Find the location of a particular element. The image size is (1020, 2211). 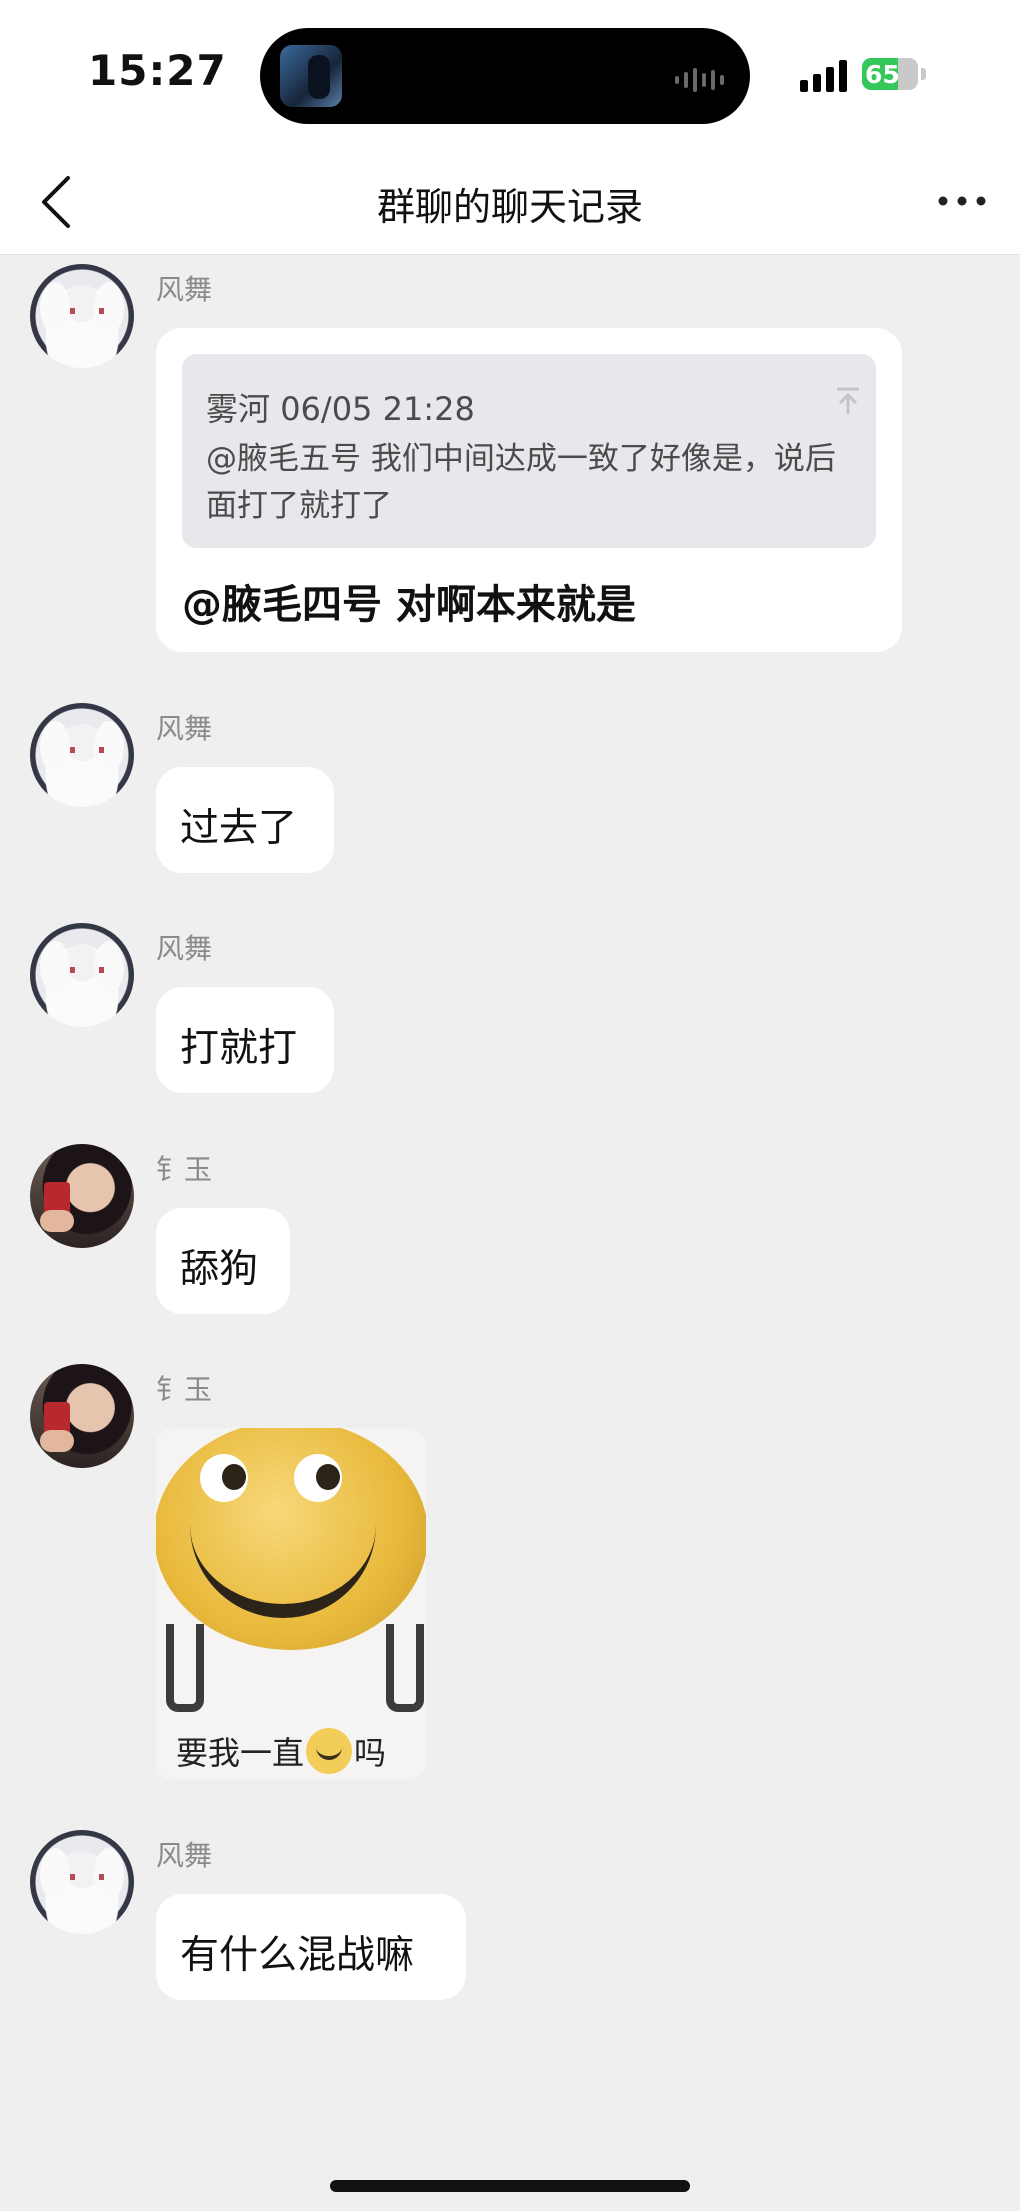

sticker-caption: 要我一直 吗 is located at coordinates (281, 1751).